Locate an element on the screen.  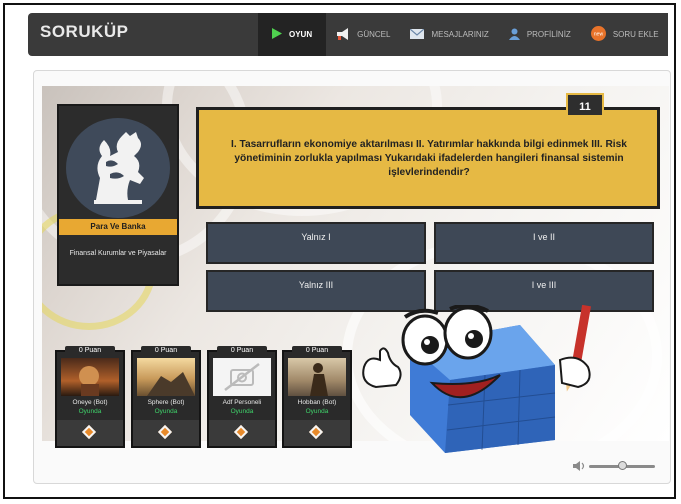
question-number: 11 is located at coordinates (585, 105).